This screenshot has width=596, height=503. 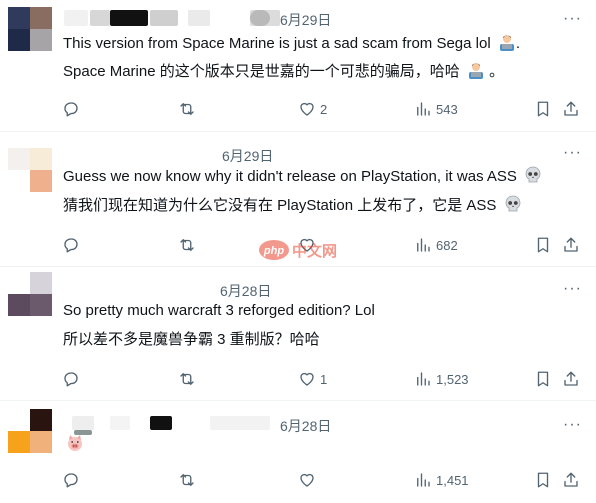 What do you see at coordinates (280, 205) in the screenshot?
I see `post-text-zh: 猜我们现在知道为什么它没有在 PlayStation 上发布了，它是 ASS` at bounding box center [280, 205].